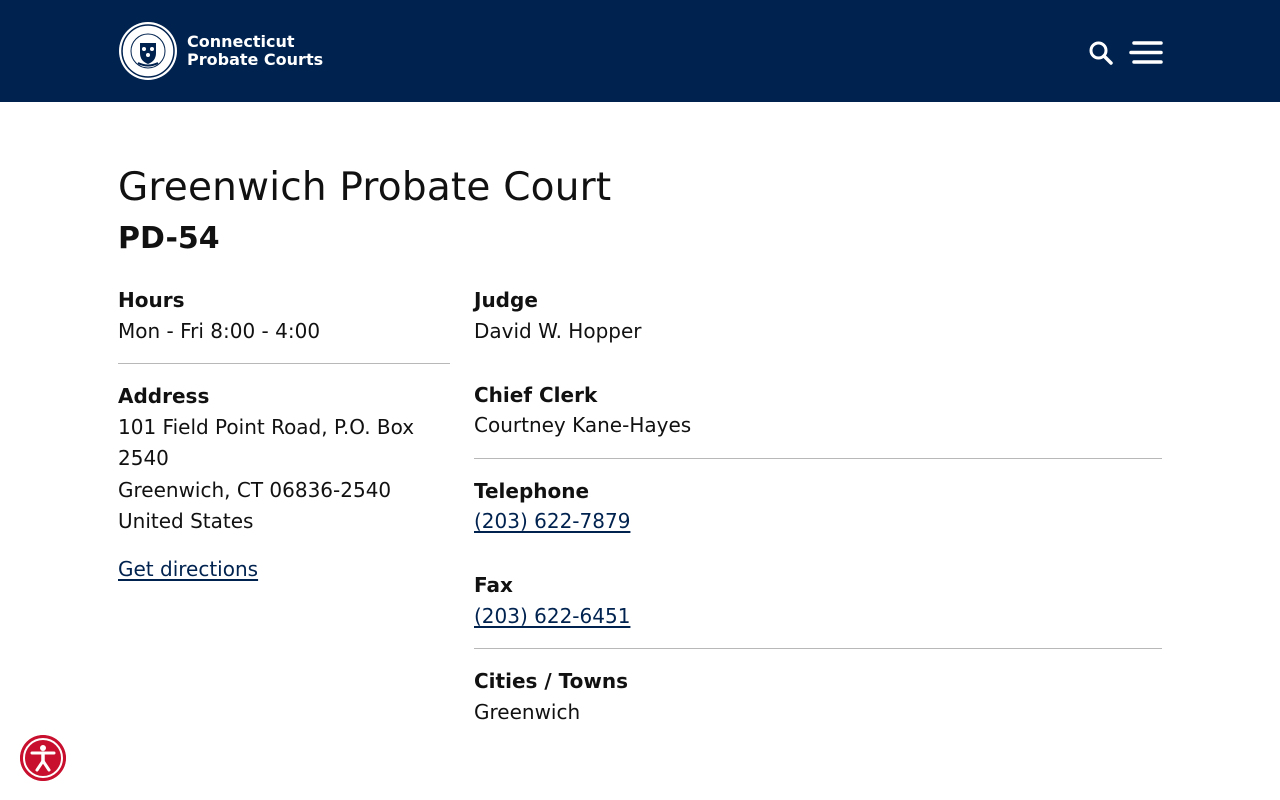  I want to click on address-label: Address, so click(164, 396).